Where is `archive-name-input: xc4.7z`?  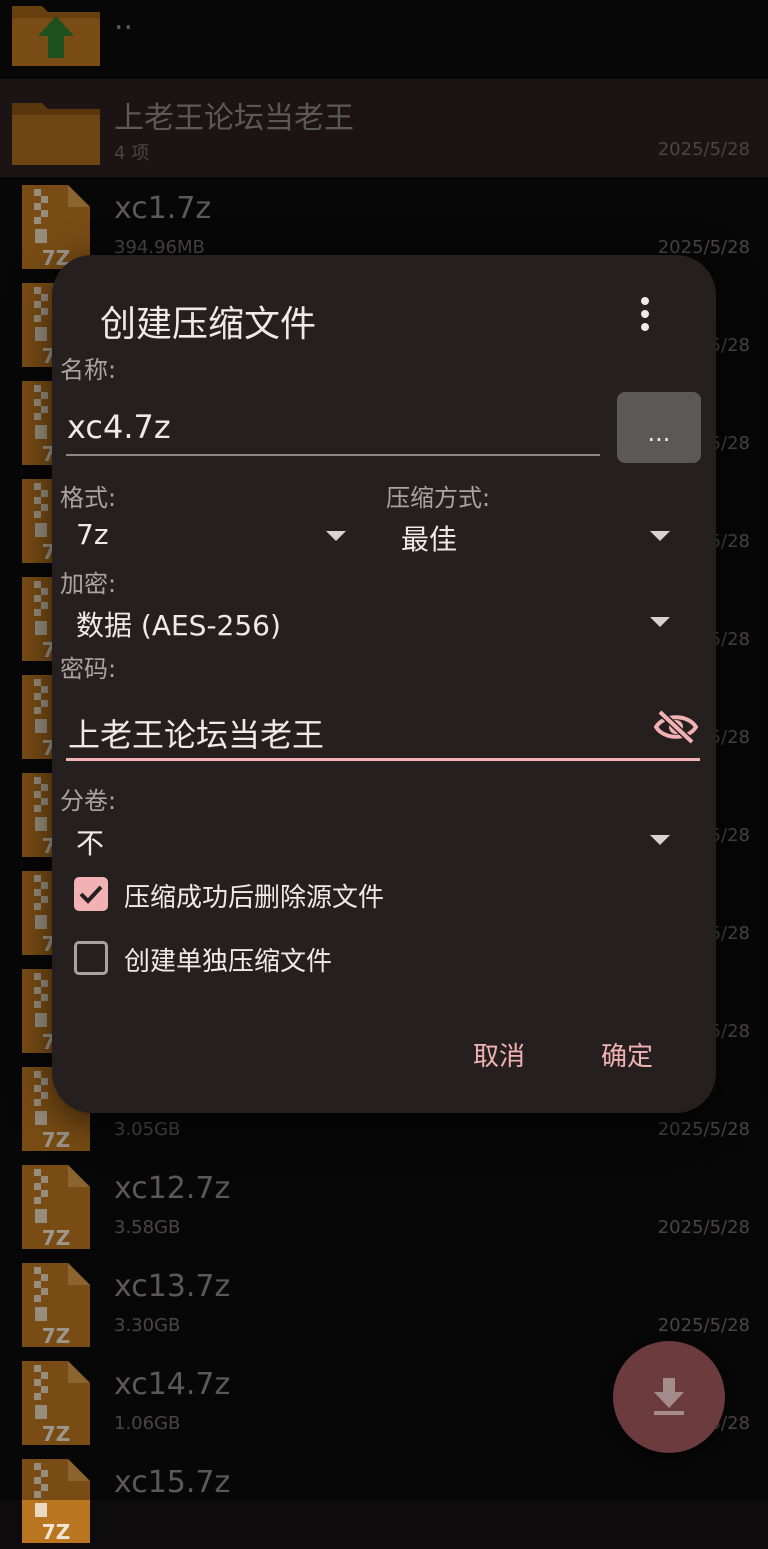 archive-name-input: xc4.7z is located at coordinates (119, 427).